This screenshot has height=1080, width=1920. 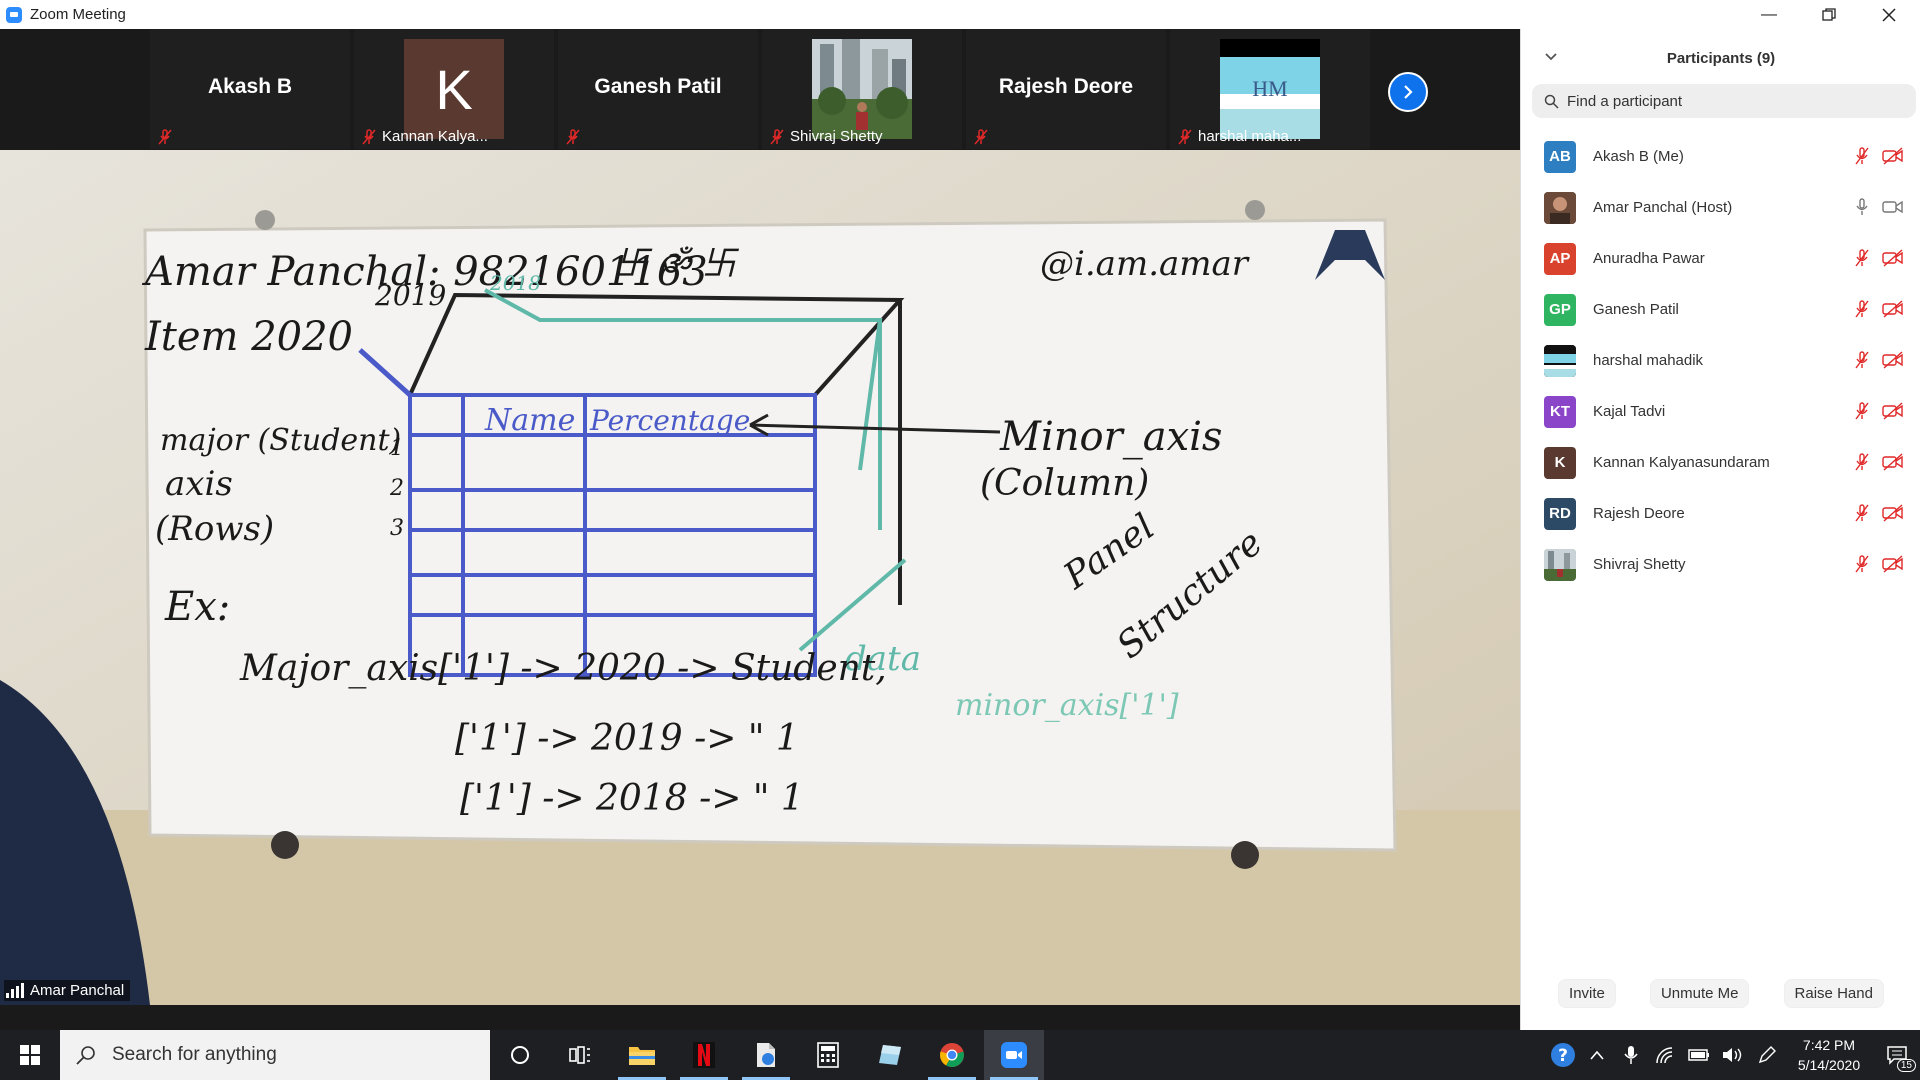 I want to click on system-tray: ? 7:42 PM 5/14/2020 15, so click(x=1733, y=1055).